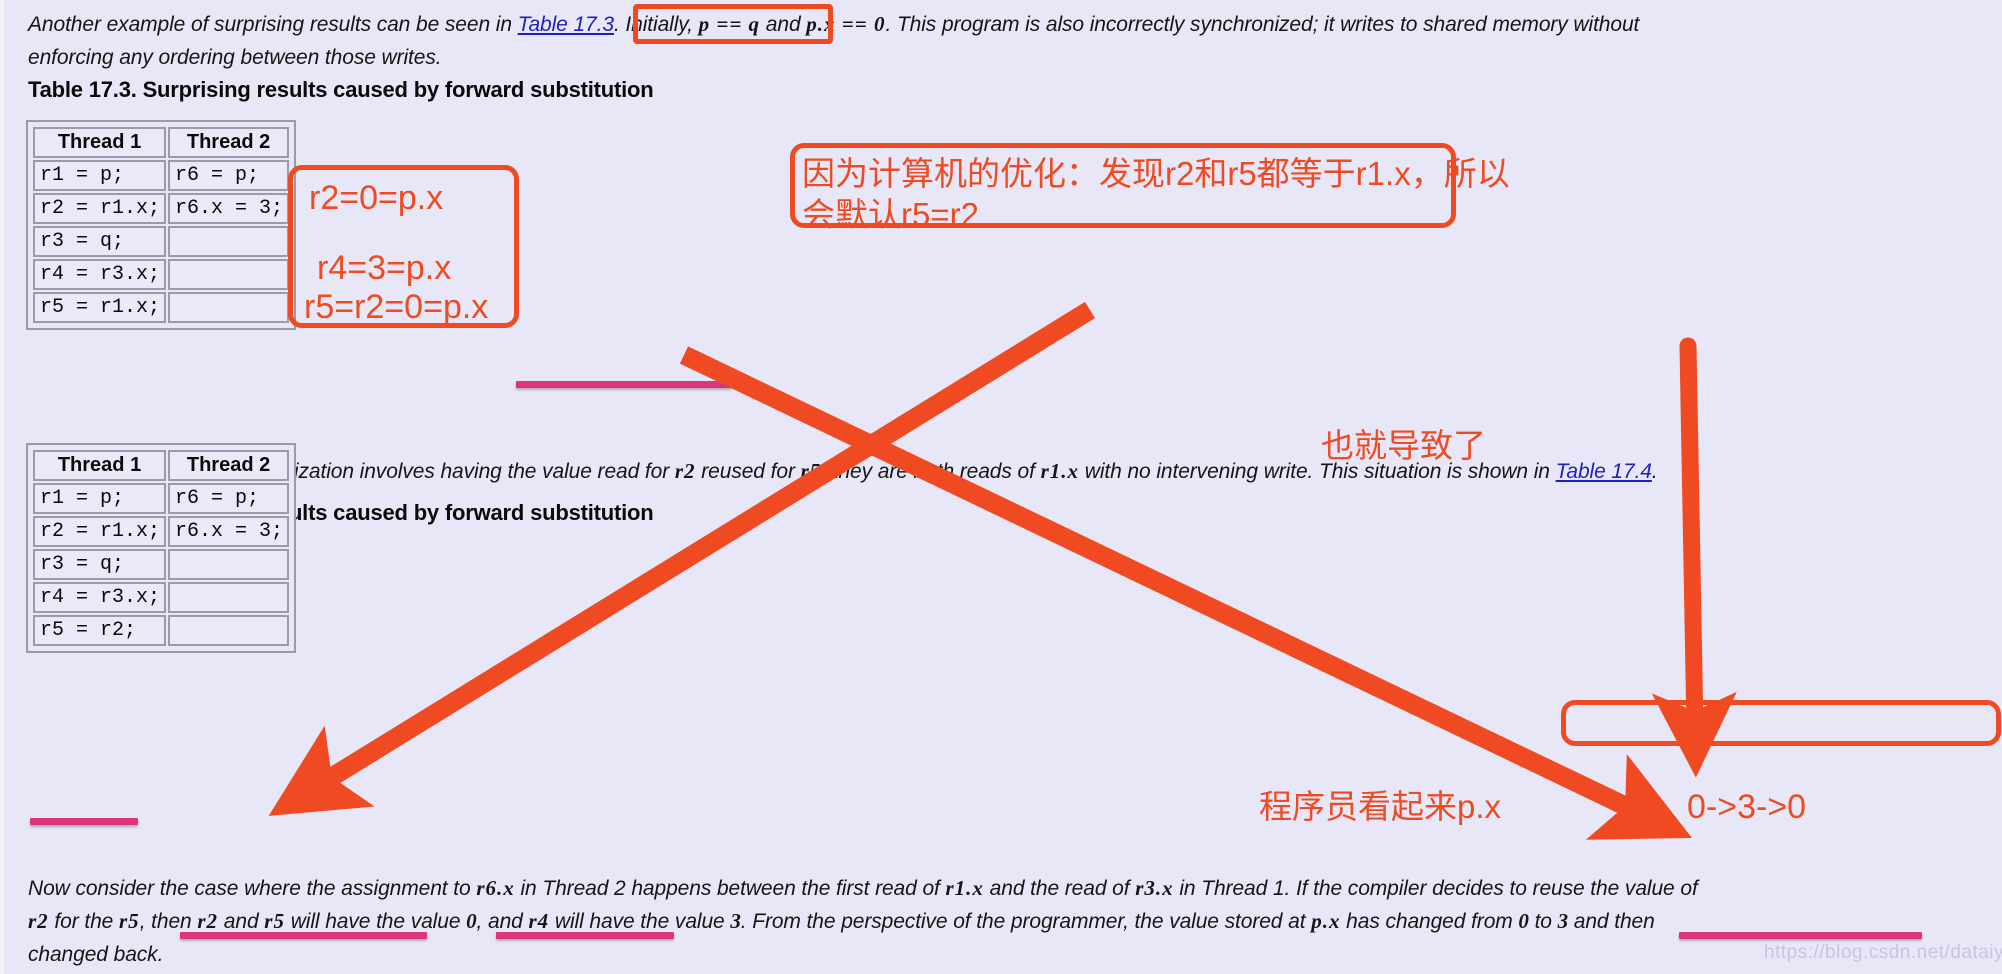 The width and height of the screenshot is (2002, 974). Describe the element at coordinates (539, 921) in the screenshot. I see `final-code-r4: r4` at that location.